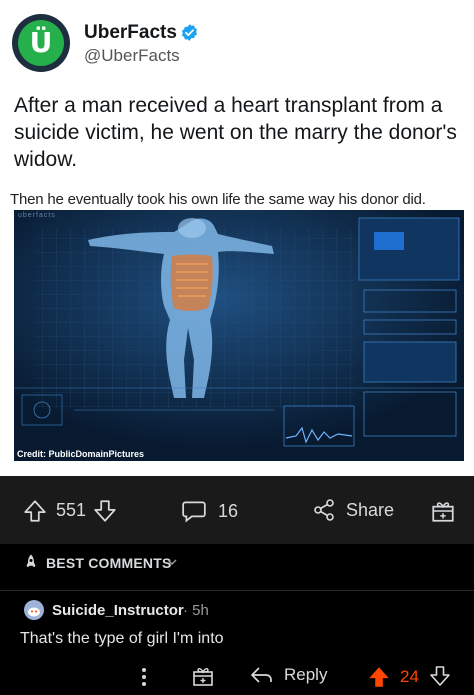  What do you see at coordinates (409, 676) in the screenshot?
I see `comment-score: 24` at bounding box center [409, 676].